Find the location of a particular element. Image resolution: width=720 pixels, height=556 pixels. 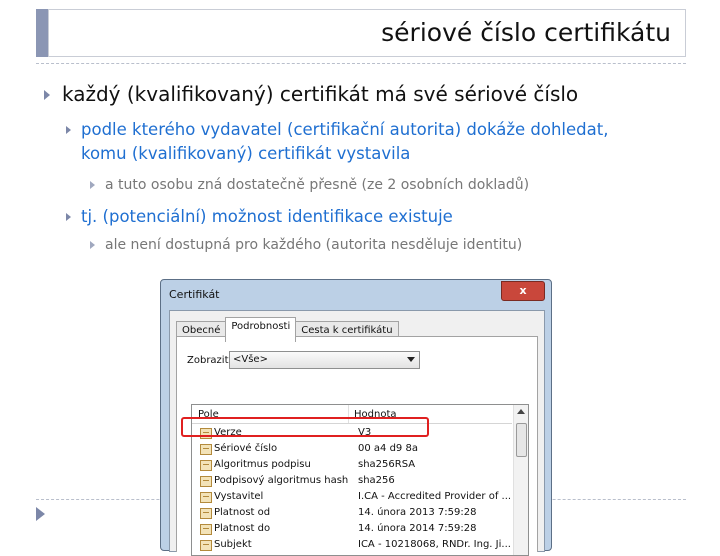

table-row: Podpisový algoritmus hash sha256 is located at coordinates (352, 481).